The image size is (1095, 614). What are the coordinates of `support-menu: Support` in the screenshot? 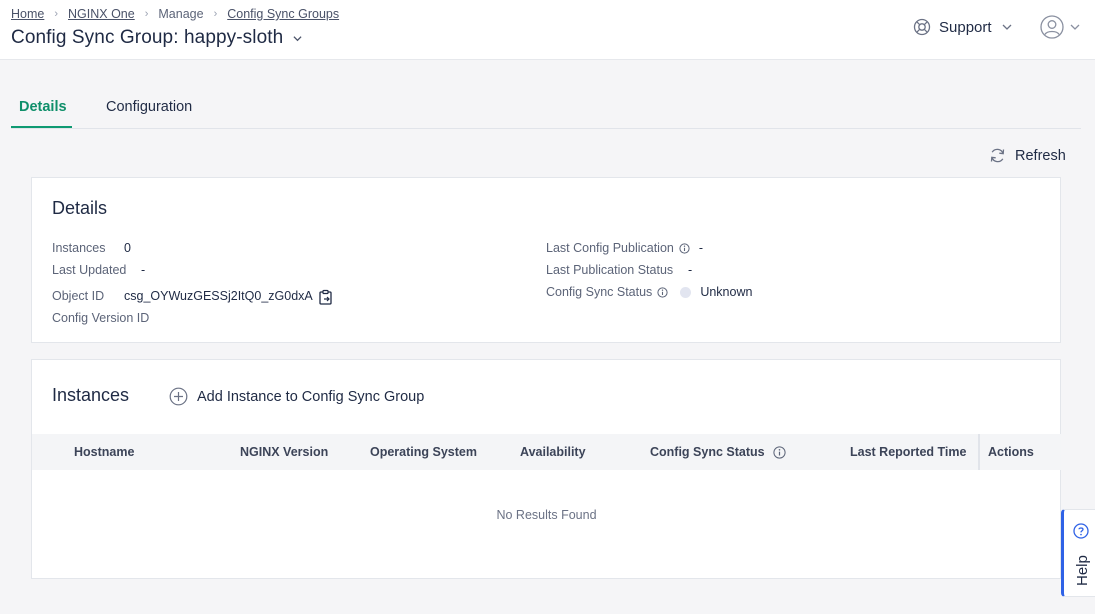 It's located at (962, 27).